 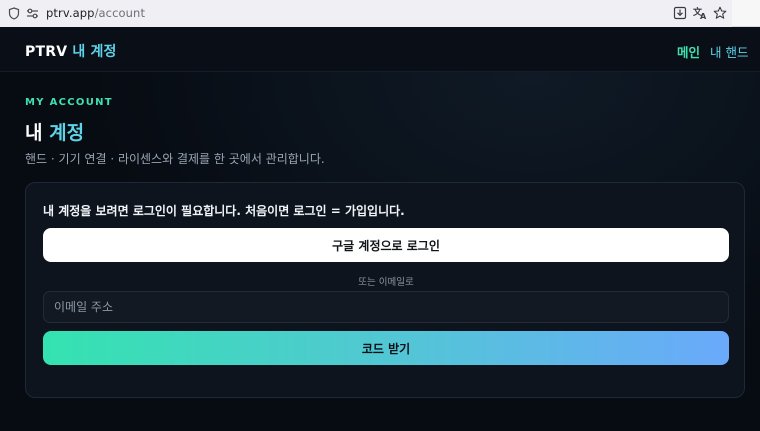 What do you see at coordinates (94, 52) in the screenshot?
I see `brand-section: 내 계정` at bounding box center [94, 52].